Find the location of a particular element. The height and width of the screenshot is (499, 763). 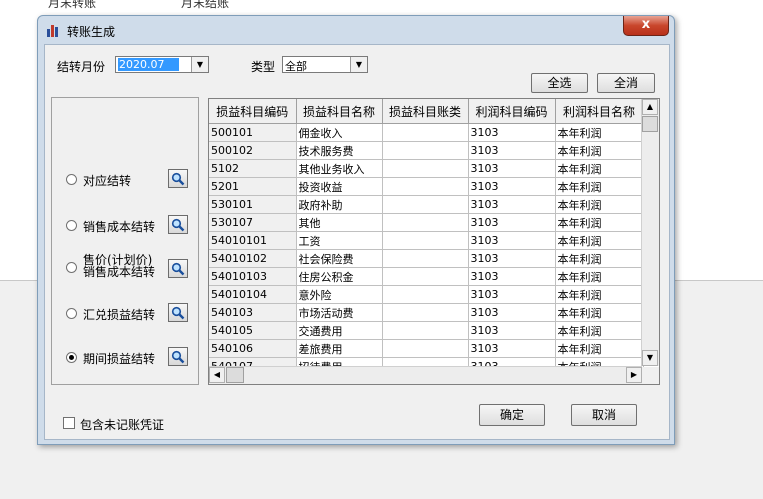

month-select: 2020.07 ▼ is located at coordinates (162, 64).